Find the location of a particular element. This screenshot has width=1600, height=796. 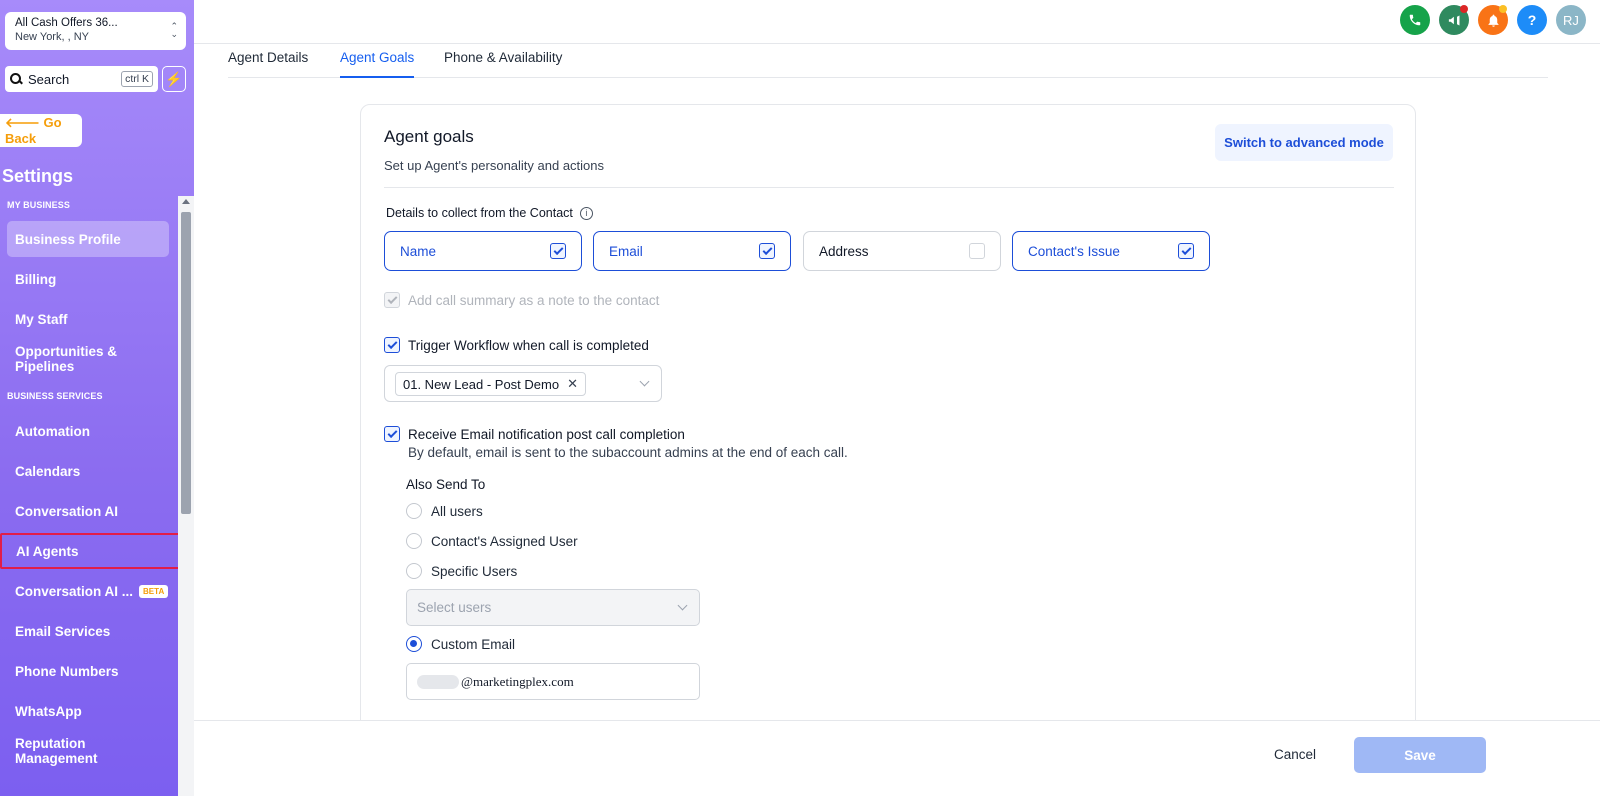

notifications-button is located at coordinates (1493, 20).